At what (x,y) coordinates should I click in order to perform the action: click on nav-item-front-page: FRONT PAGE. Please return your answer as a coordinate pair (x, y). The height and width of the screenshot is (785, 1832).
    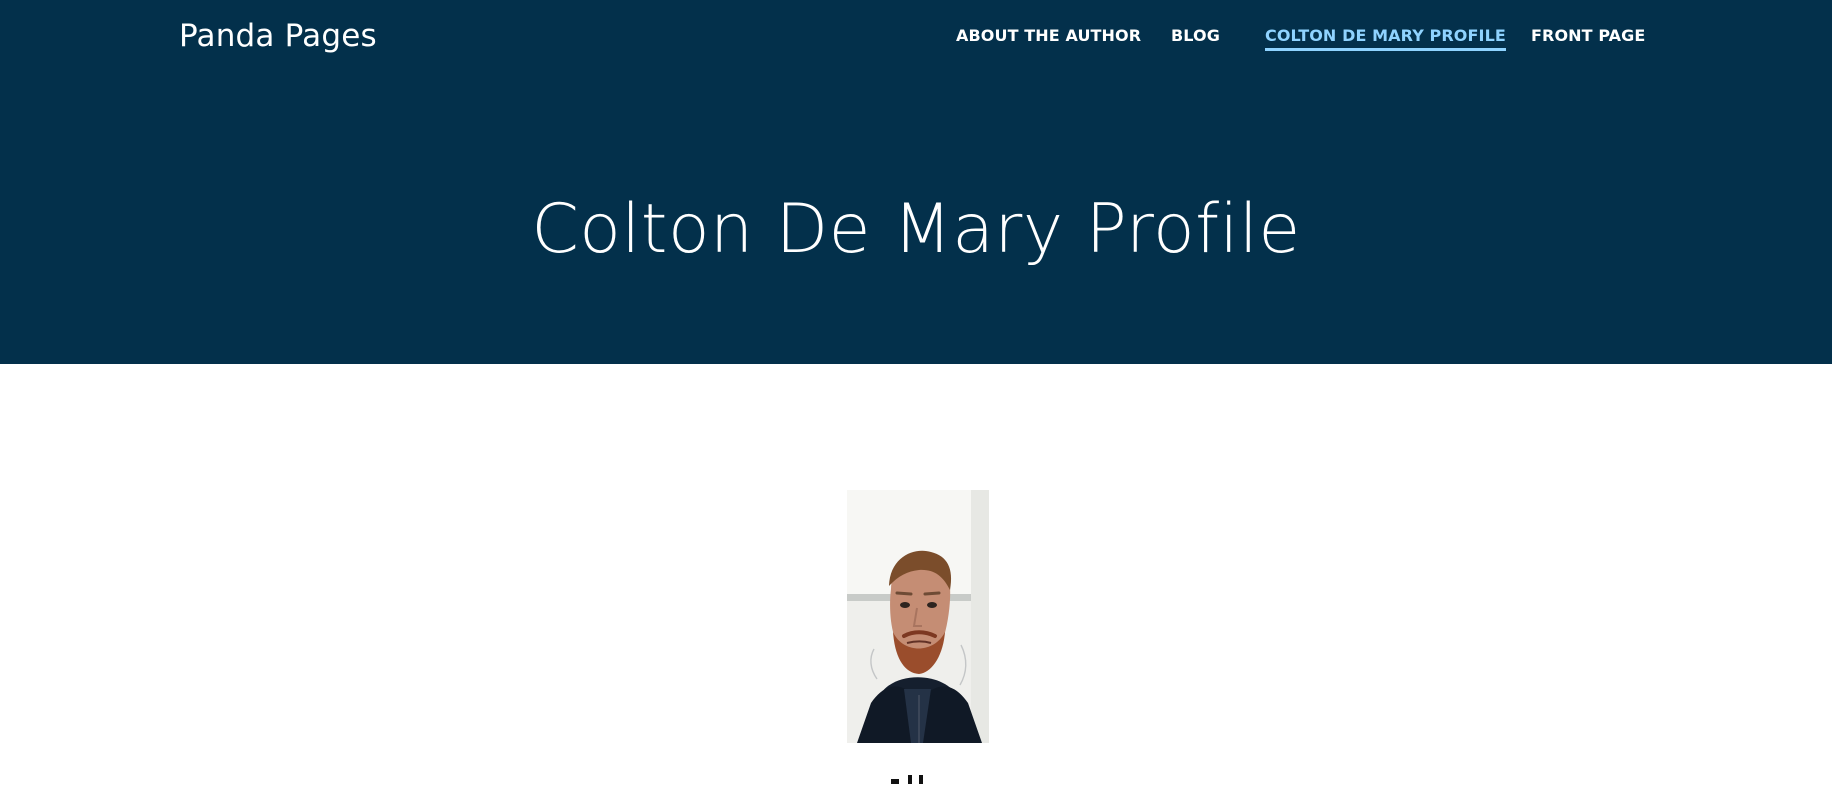
    Looking at the image, I should click on (1588, 35).